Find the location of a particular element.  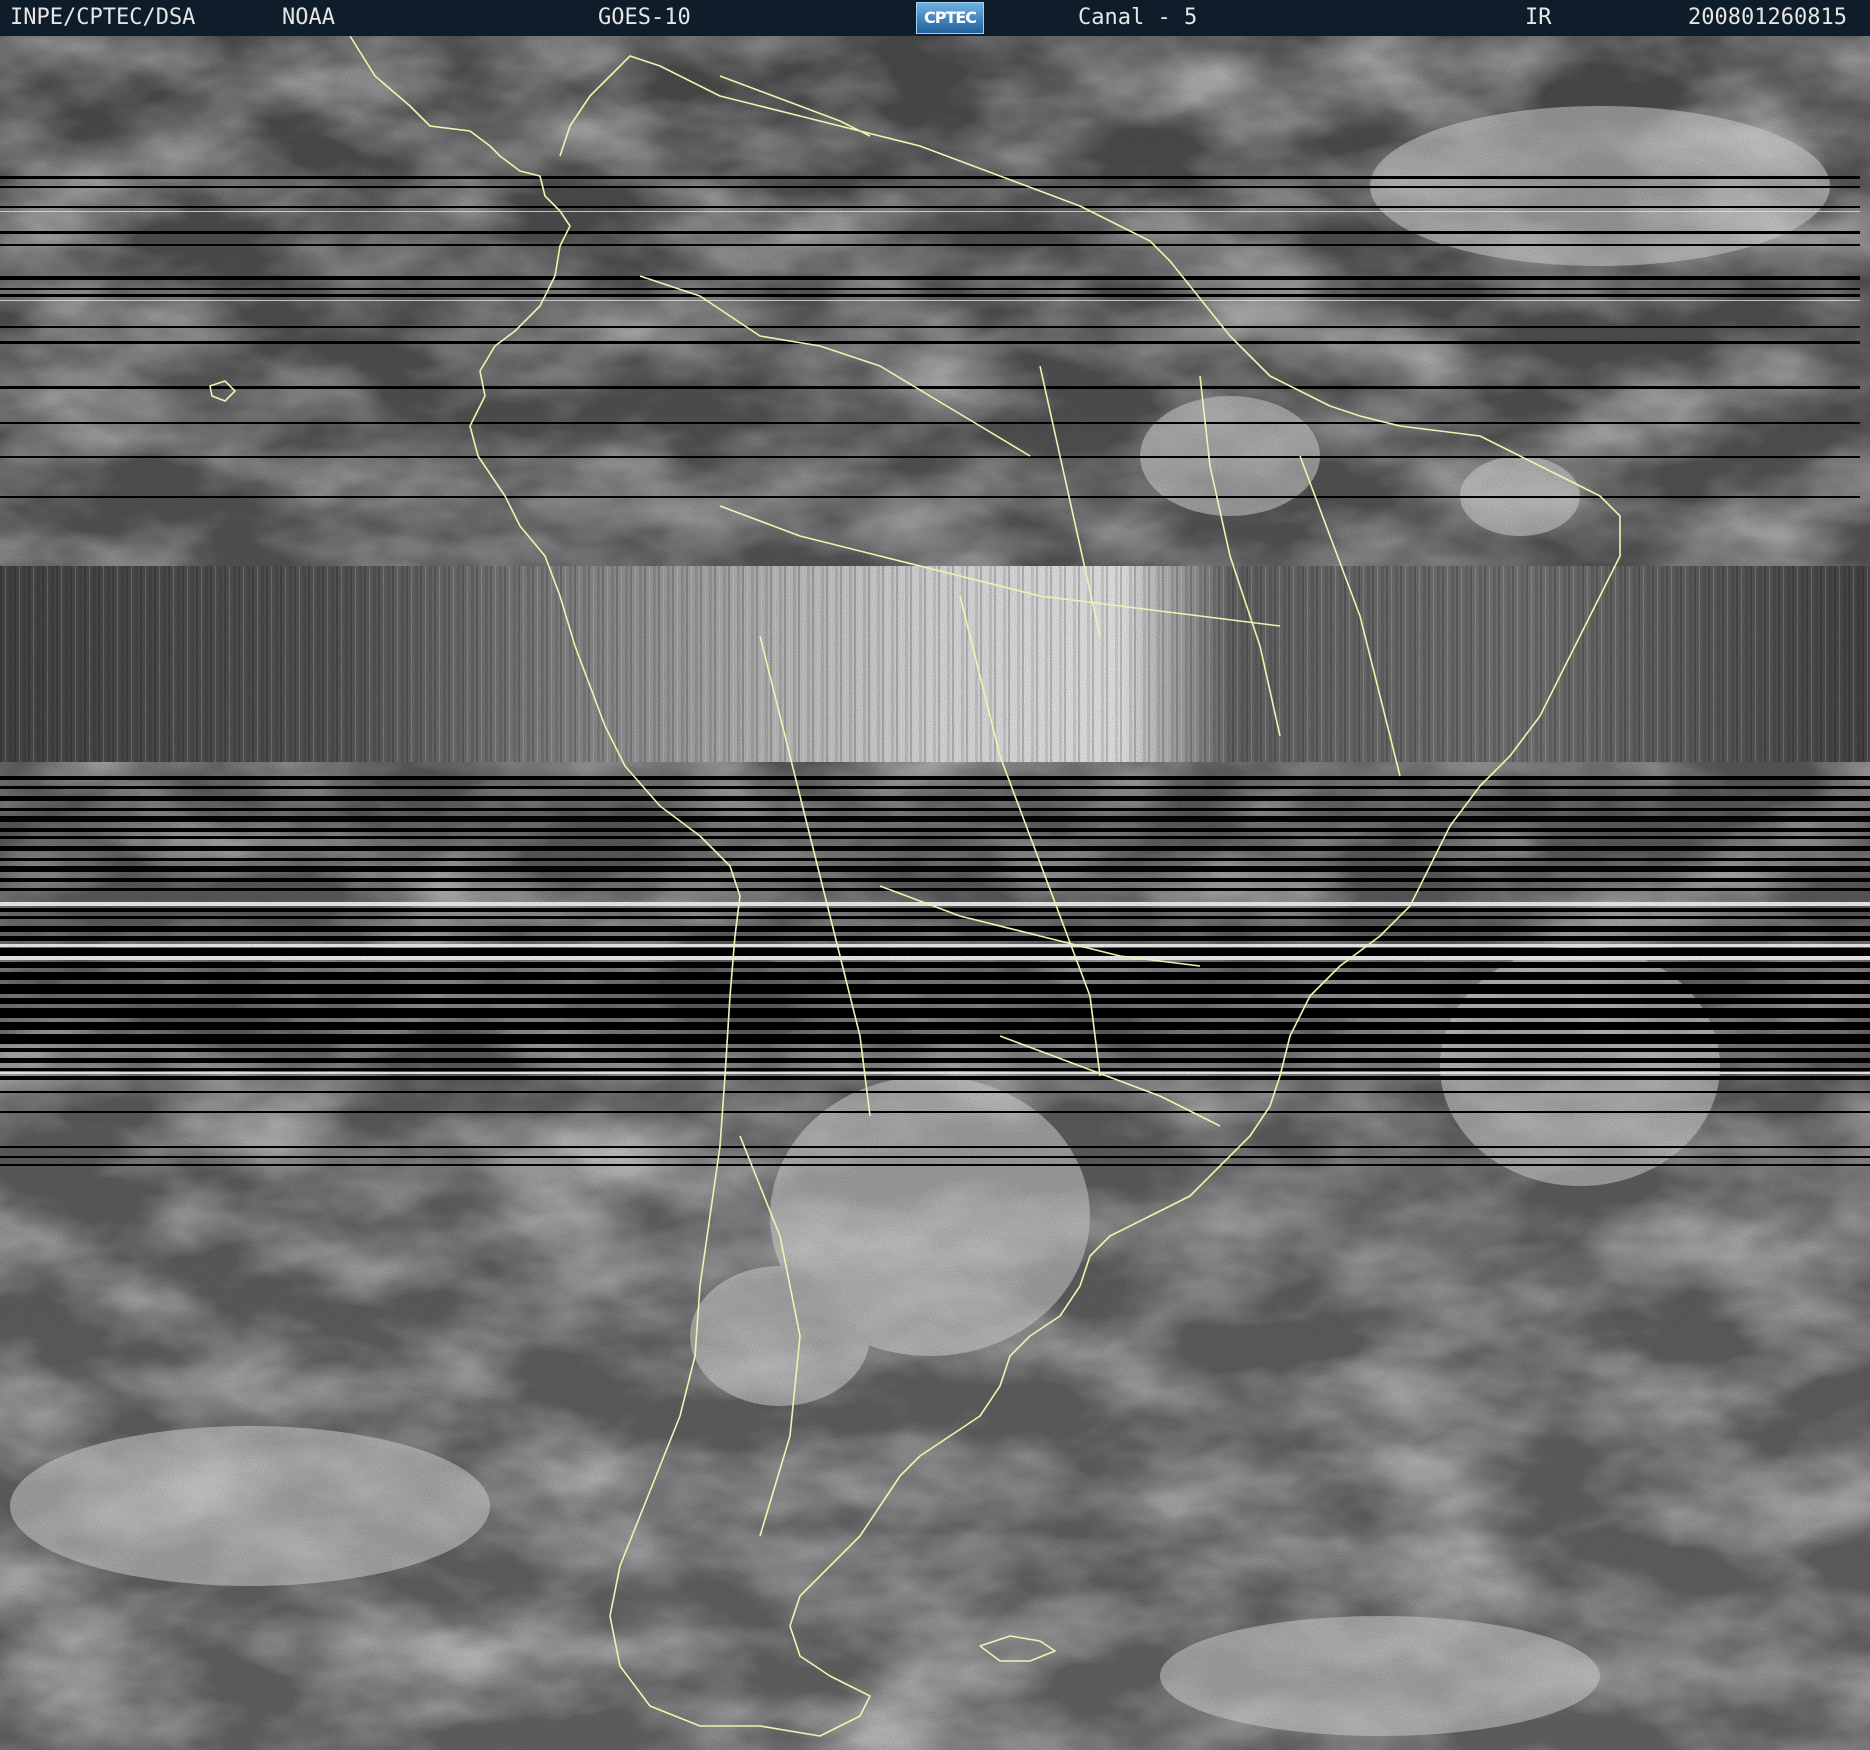

agency-label: NOAA is located at coordinates (308, 17).